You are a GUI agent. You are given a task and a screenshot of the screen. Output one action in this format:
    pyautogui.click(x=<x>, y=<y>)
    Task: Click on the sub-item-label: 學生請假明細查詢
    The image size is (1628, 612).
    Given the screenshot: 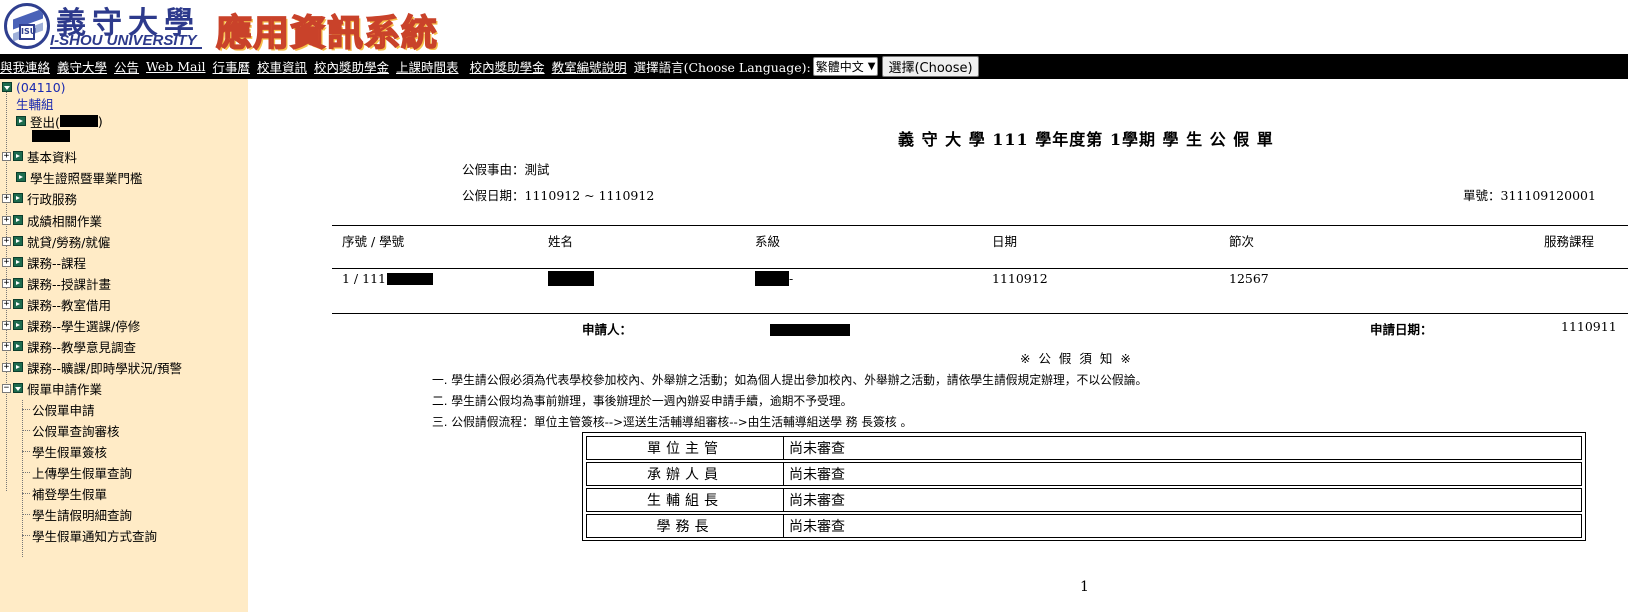 What is the action you would take?
    pyautogui.click(x=82, y=515)
    